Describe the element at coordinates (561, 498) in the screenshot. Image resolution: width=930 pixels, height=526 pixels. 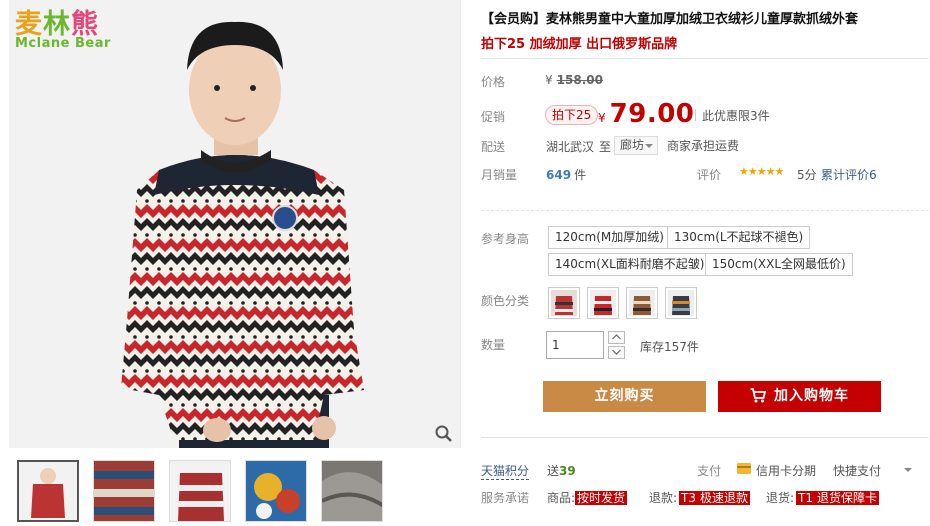
I see `service-prefix: 商品:` at that location.